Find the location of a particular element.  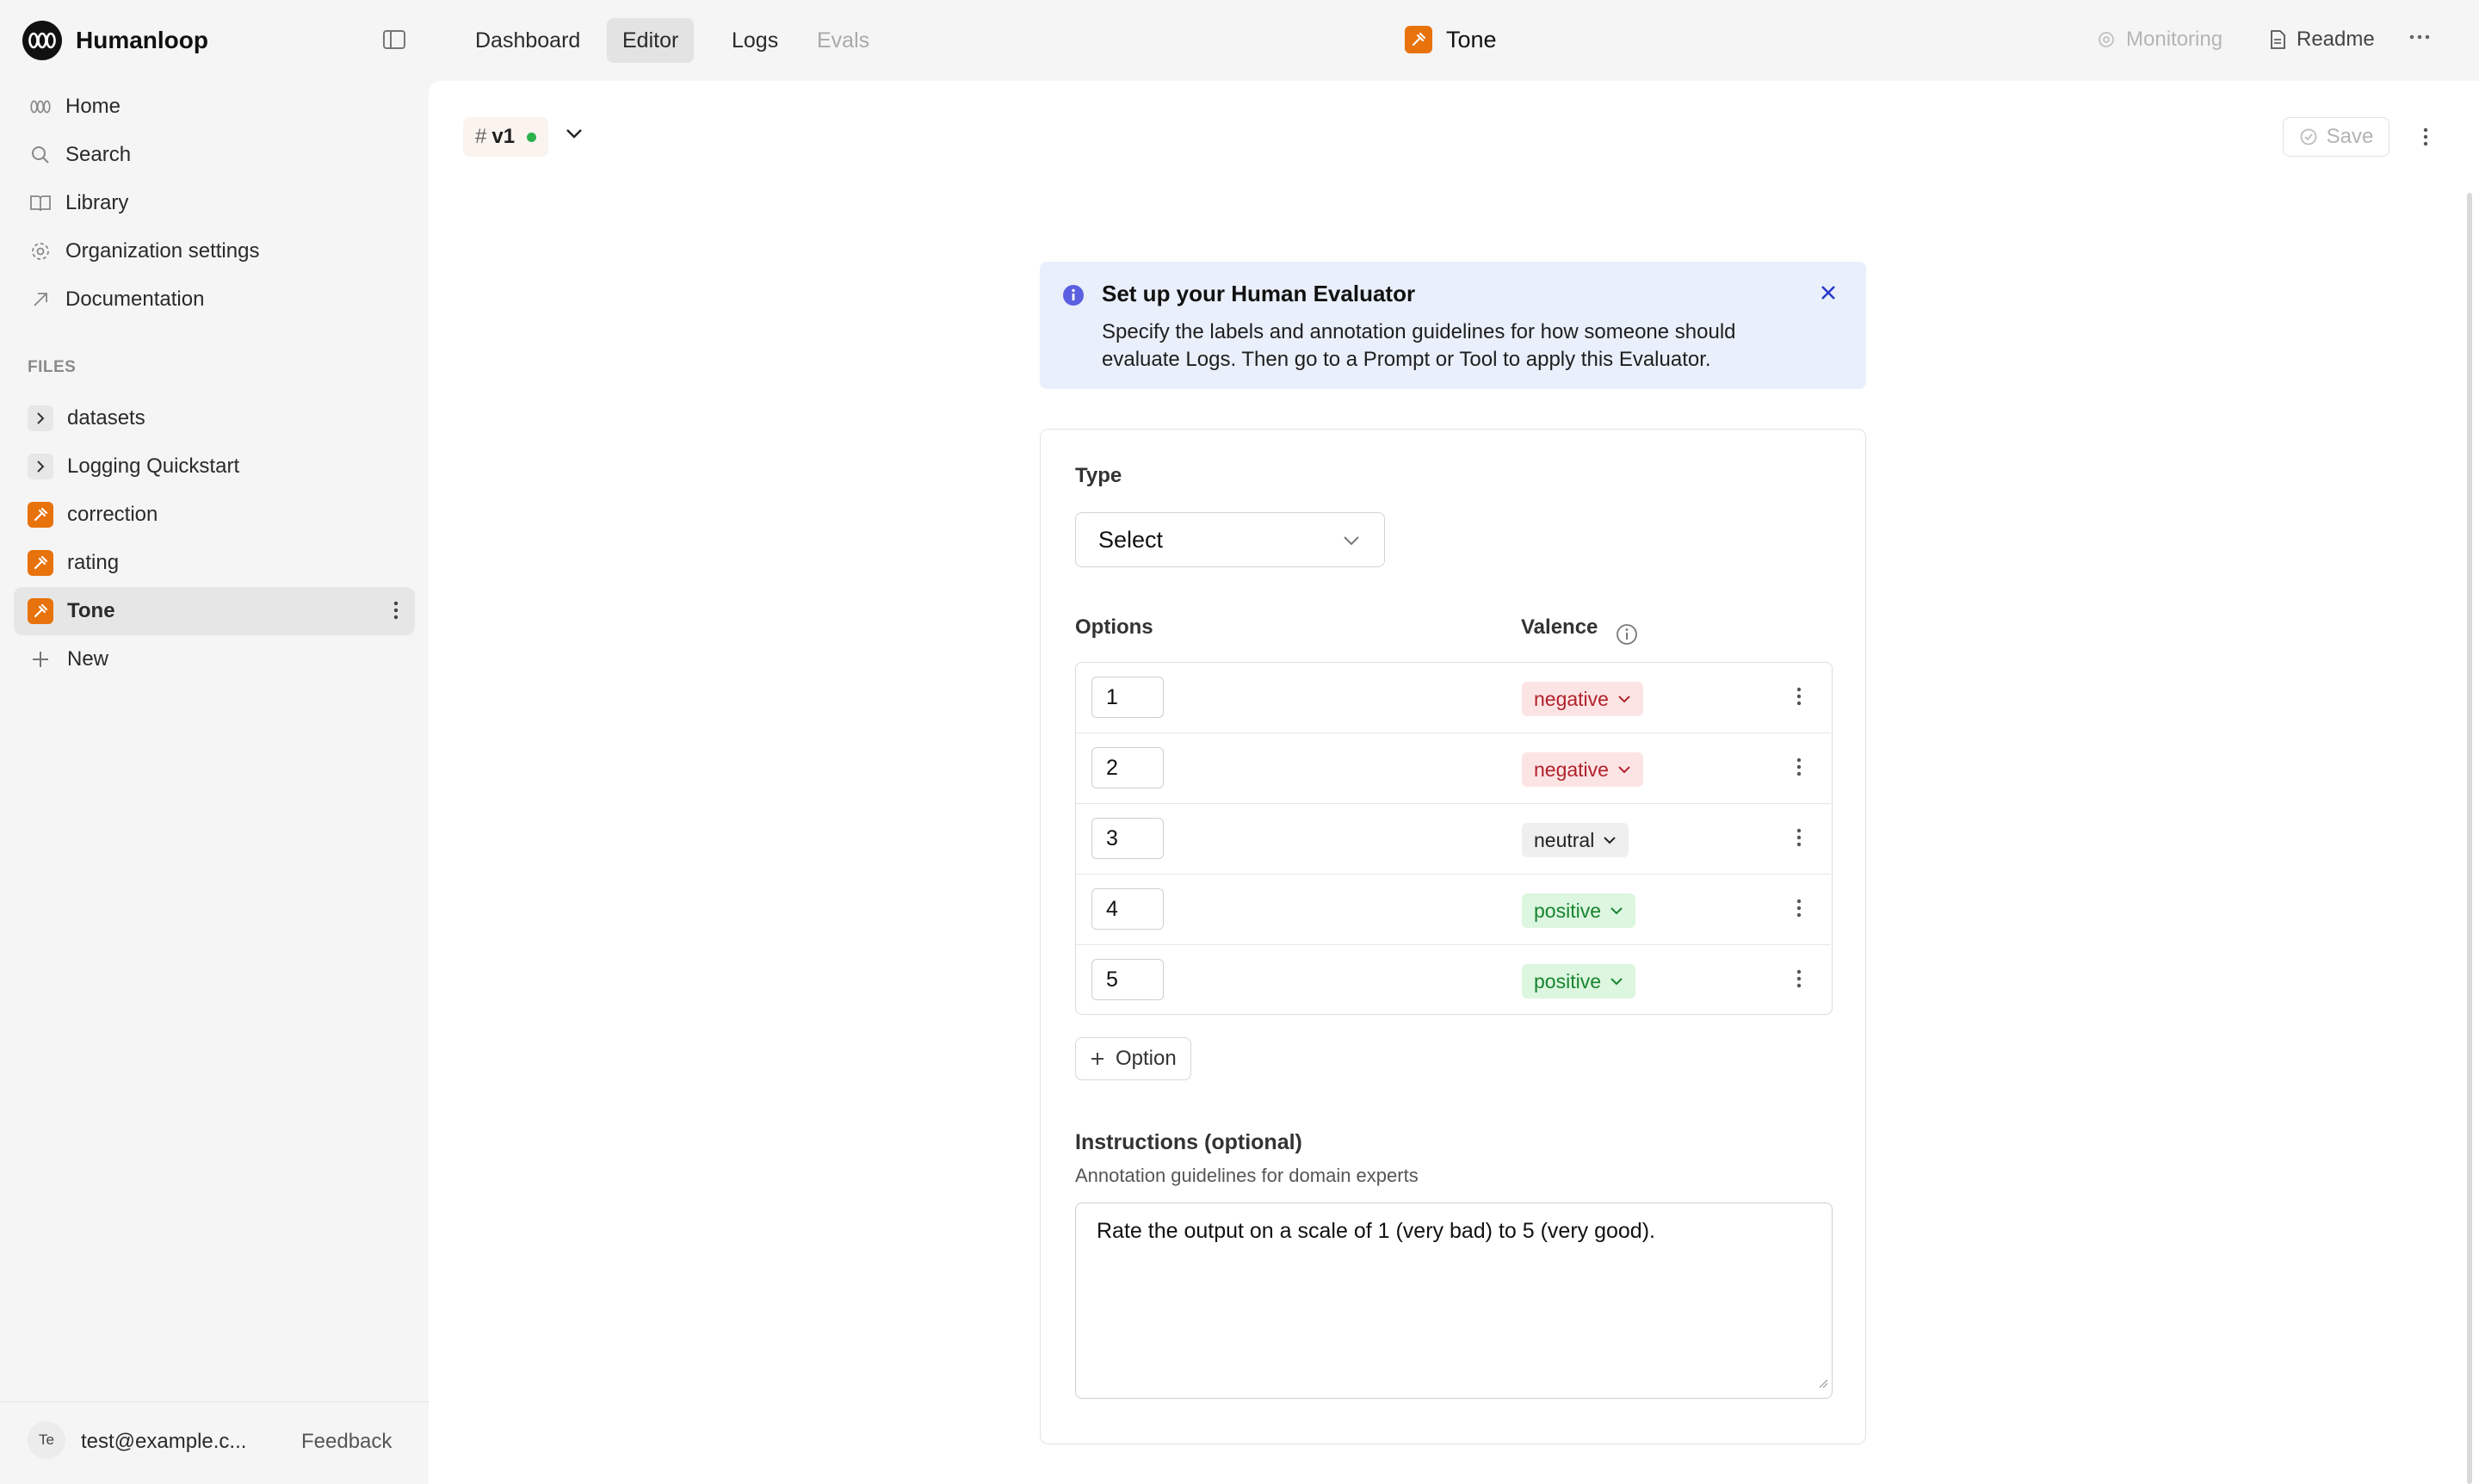

option-row: 2 negative is located at coordinates (1453, 768).